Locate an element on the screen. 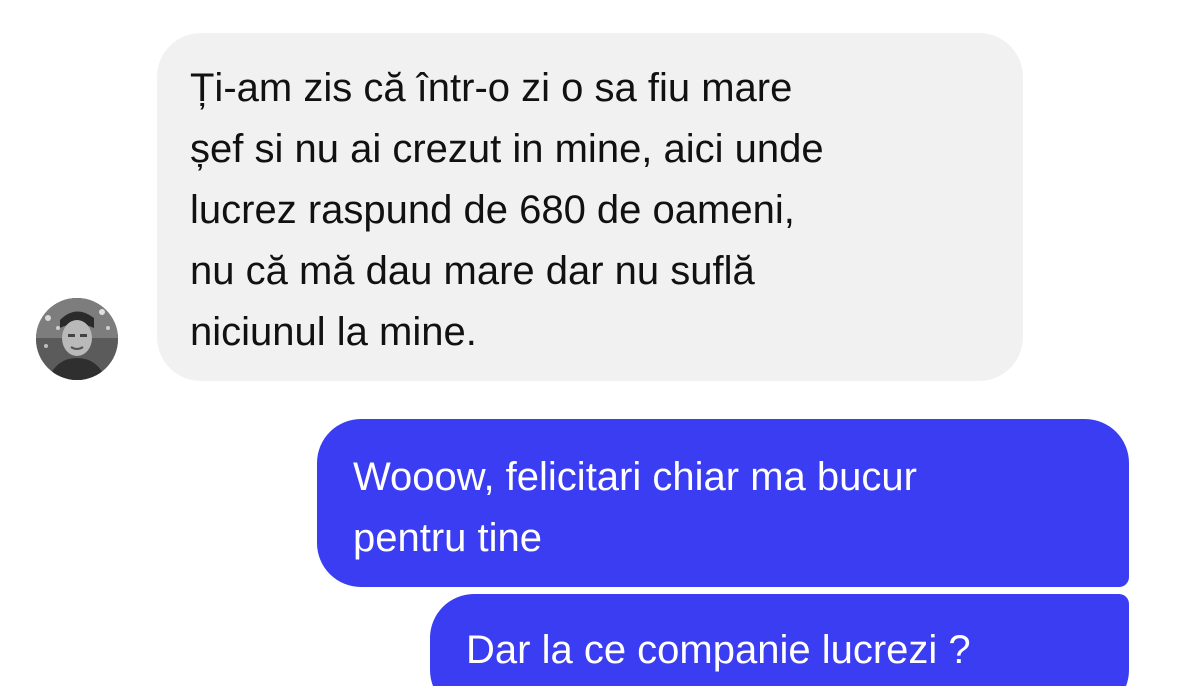 This screenshot has height=686, width=1200. message-text-line: pentru tine is located at coordinates (448, 538).